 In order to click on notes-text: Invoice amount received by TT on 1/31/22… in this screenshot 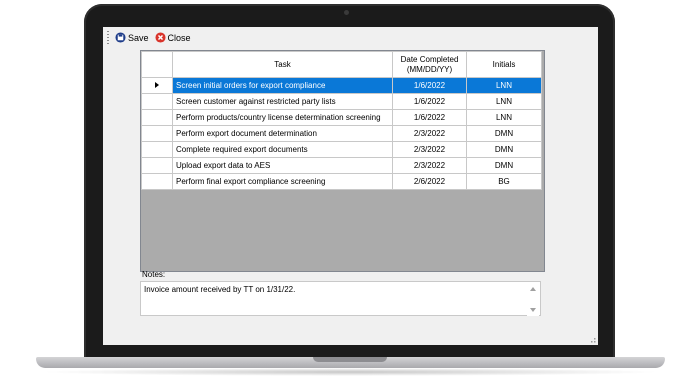, I will do `click(220, 289)`.